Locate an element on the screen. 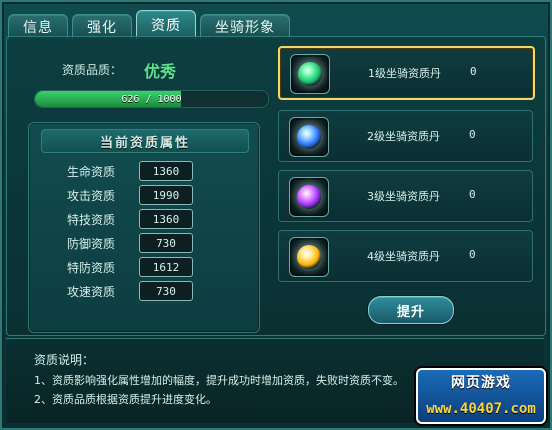  attr-row-defense: 防御资质 730 is located at coordinates (144, 243).